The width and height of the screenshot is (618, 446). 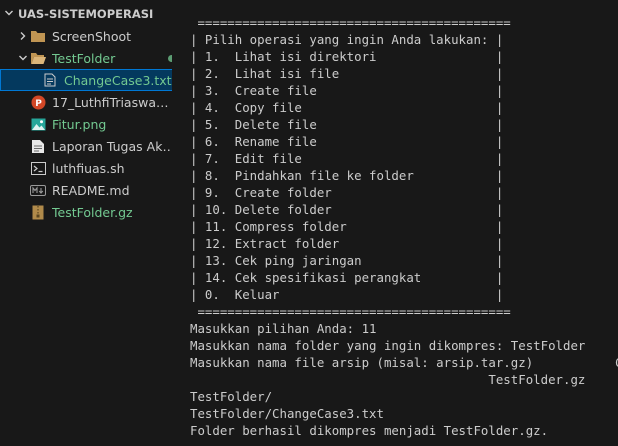 What do you see at coordinates (38, 124) in the screenshot?
I see `image-file-icon` at bounding box center [38, 124].